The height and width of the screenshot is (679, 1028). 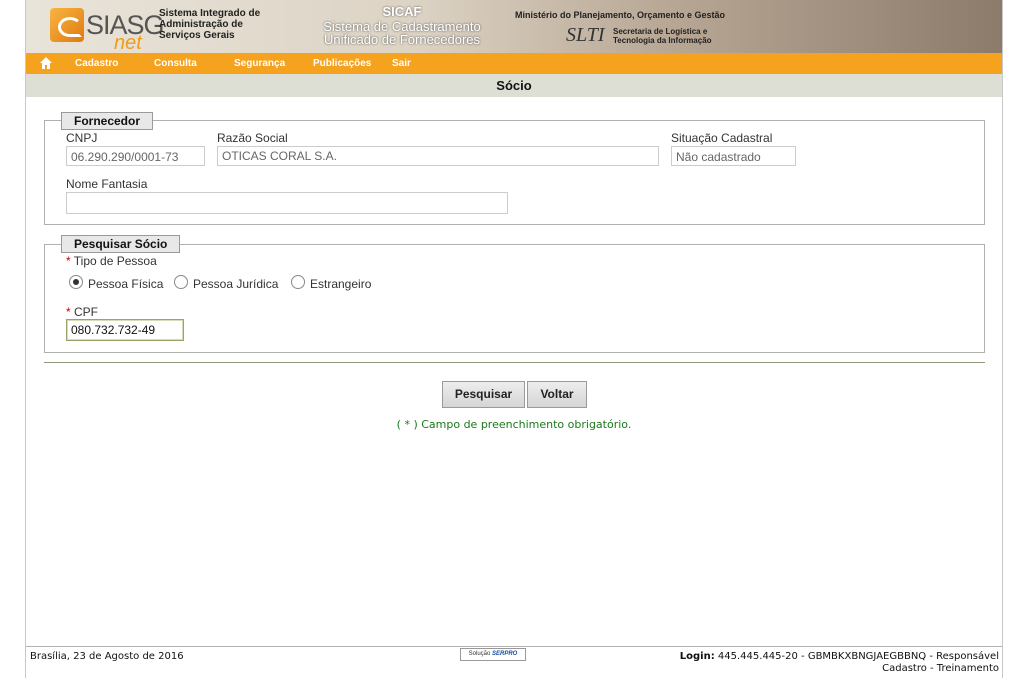 I want to click on slti-text-line: Secretaria de Logística e, so click(x=660, y=31).